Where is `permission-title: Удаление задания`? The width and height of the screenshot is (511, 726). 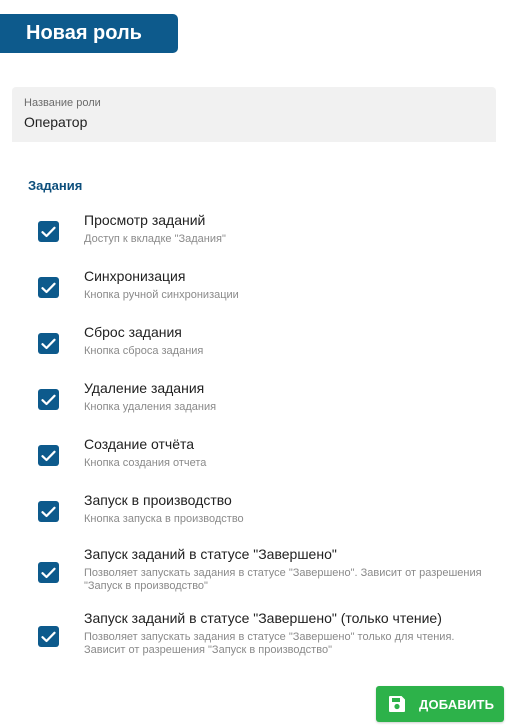 permission-title: Удаление задания is located at coordinates (144, 388).